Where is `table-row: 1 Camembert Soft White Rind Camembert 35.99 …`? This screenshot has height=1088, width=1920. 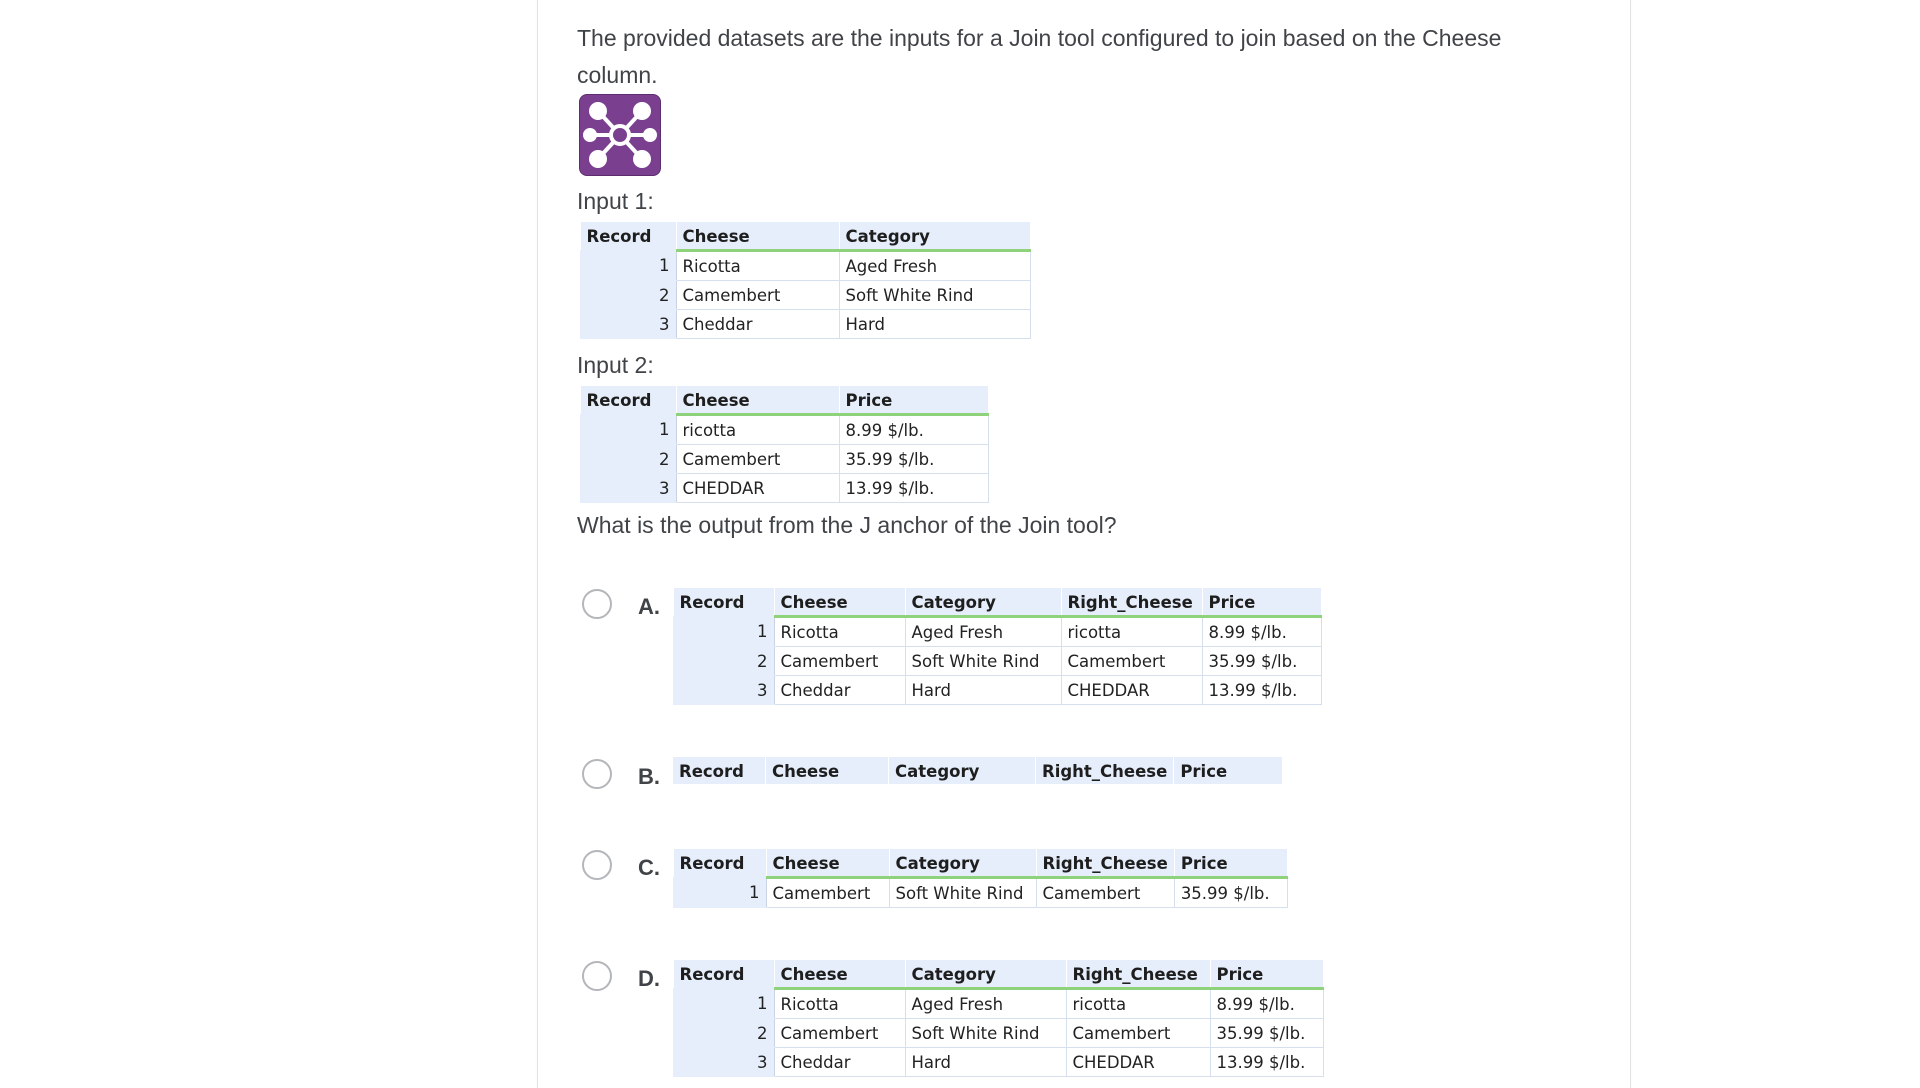 table-row: 1 Camembert Soft White Rind Camembert 35.99 … is located at coordinates (980, 892).